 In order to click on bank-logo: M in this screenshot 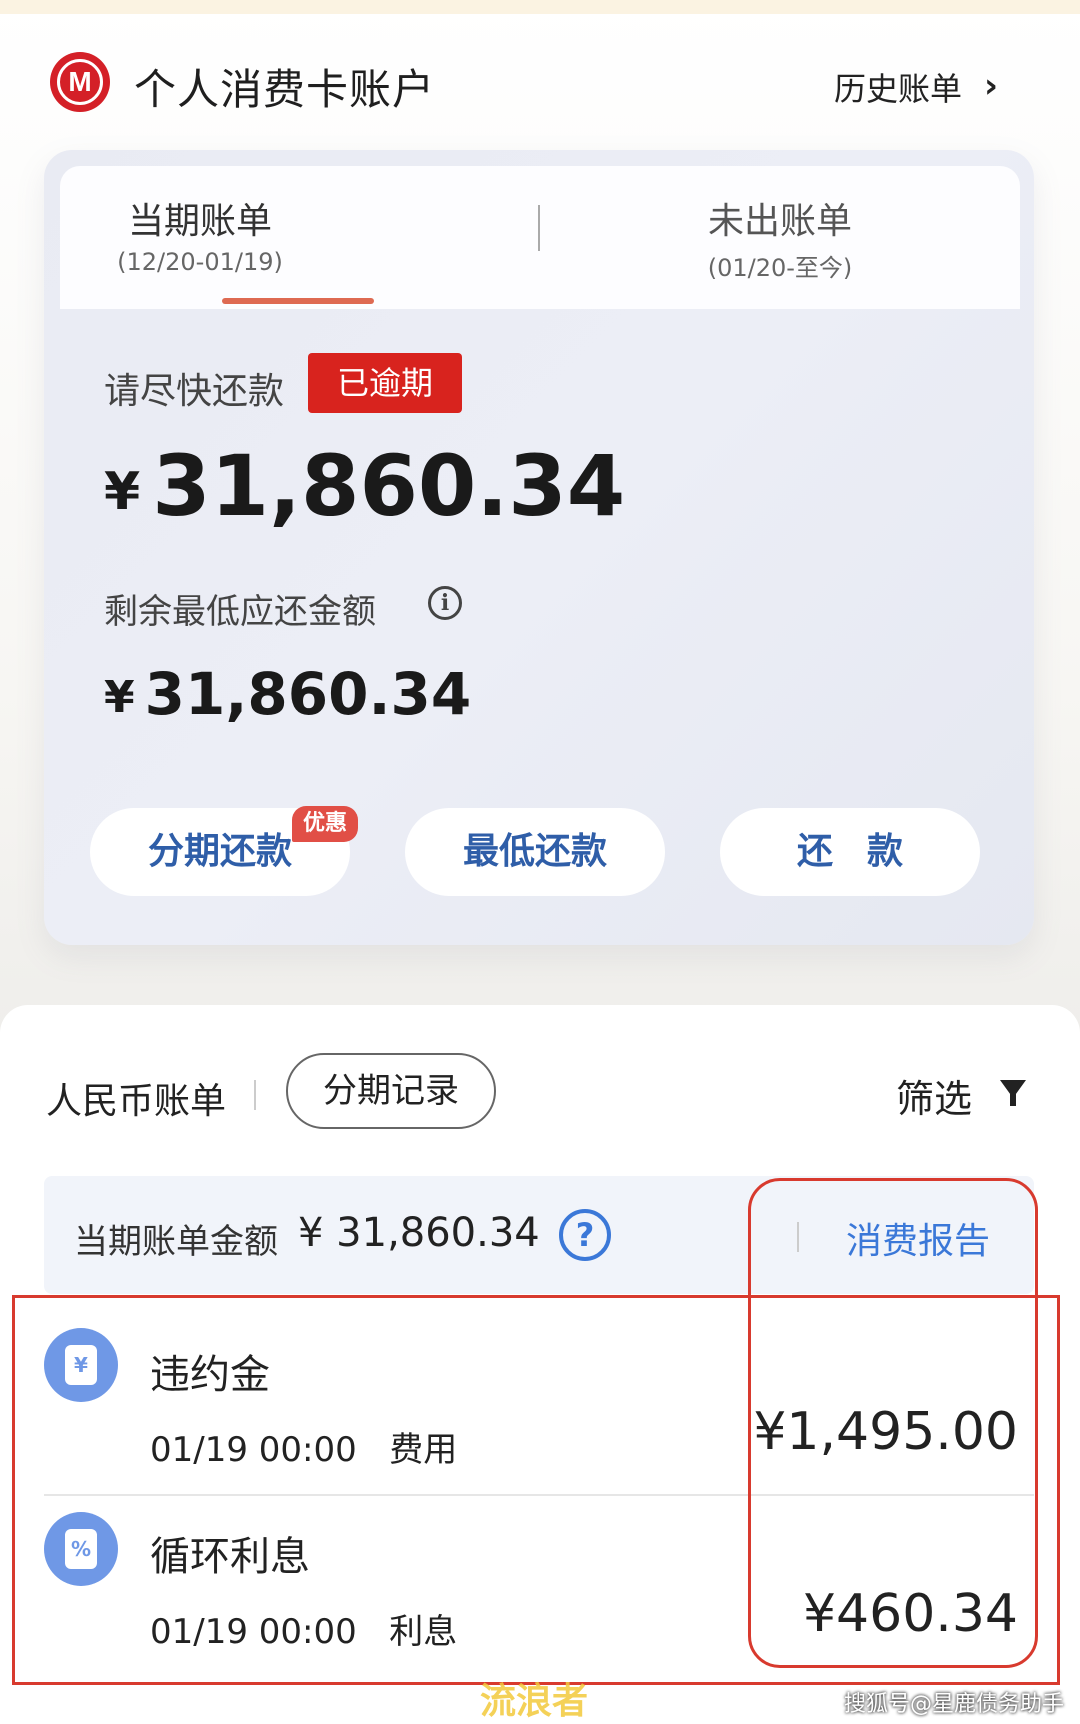, I will do `click(80, 82)`.